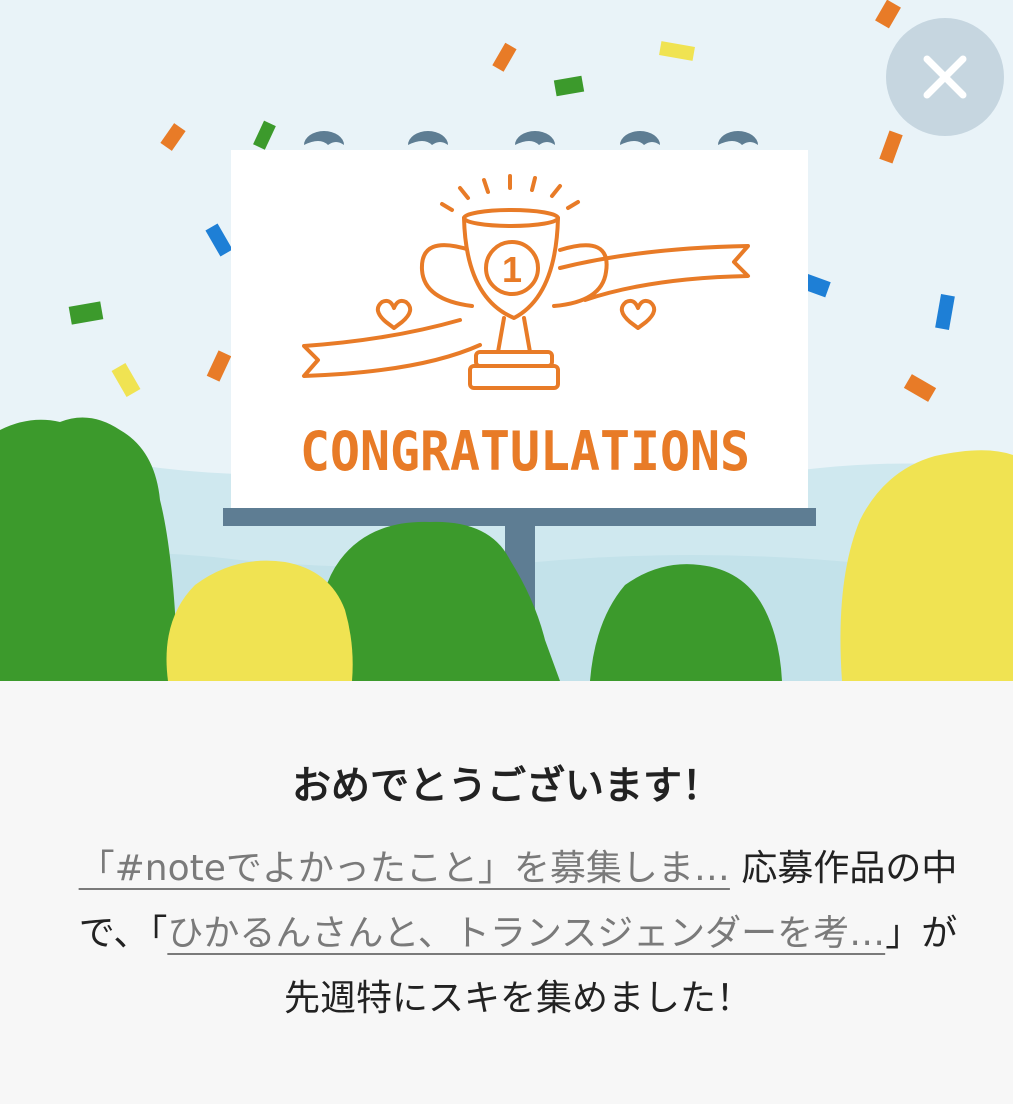  I want to click on close-icon, so click(945, 77).